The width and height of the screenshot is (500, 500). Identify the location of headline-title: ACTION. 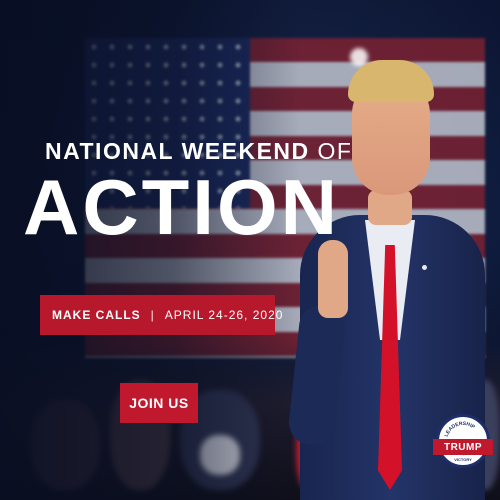
(181, 207).